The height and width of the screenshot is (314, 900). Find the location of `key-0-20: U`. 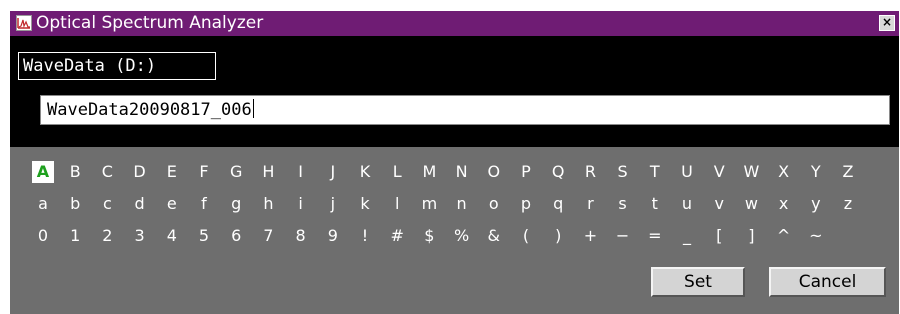

key-0-20: U is located at coordinates (687, 172).